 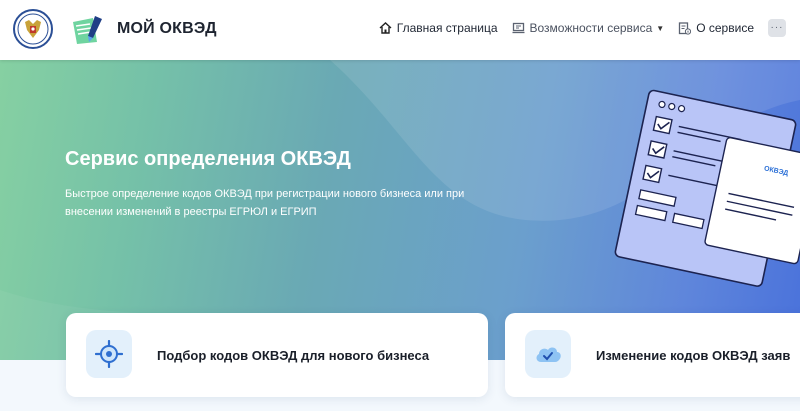 I want to click on monitor-icon, so click(x=518, y=28).